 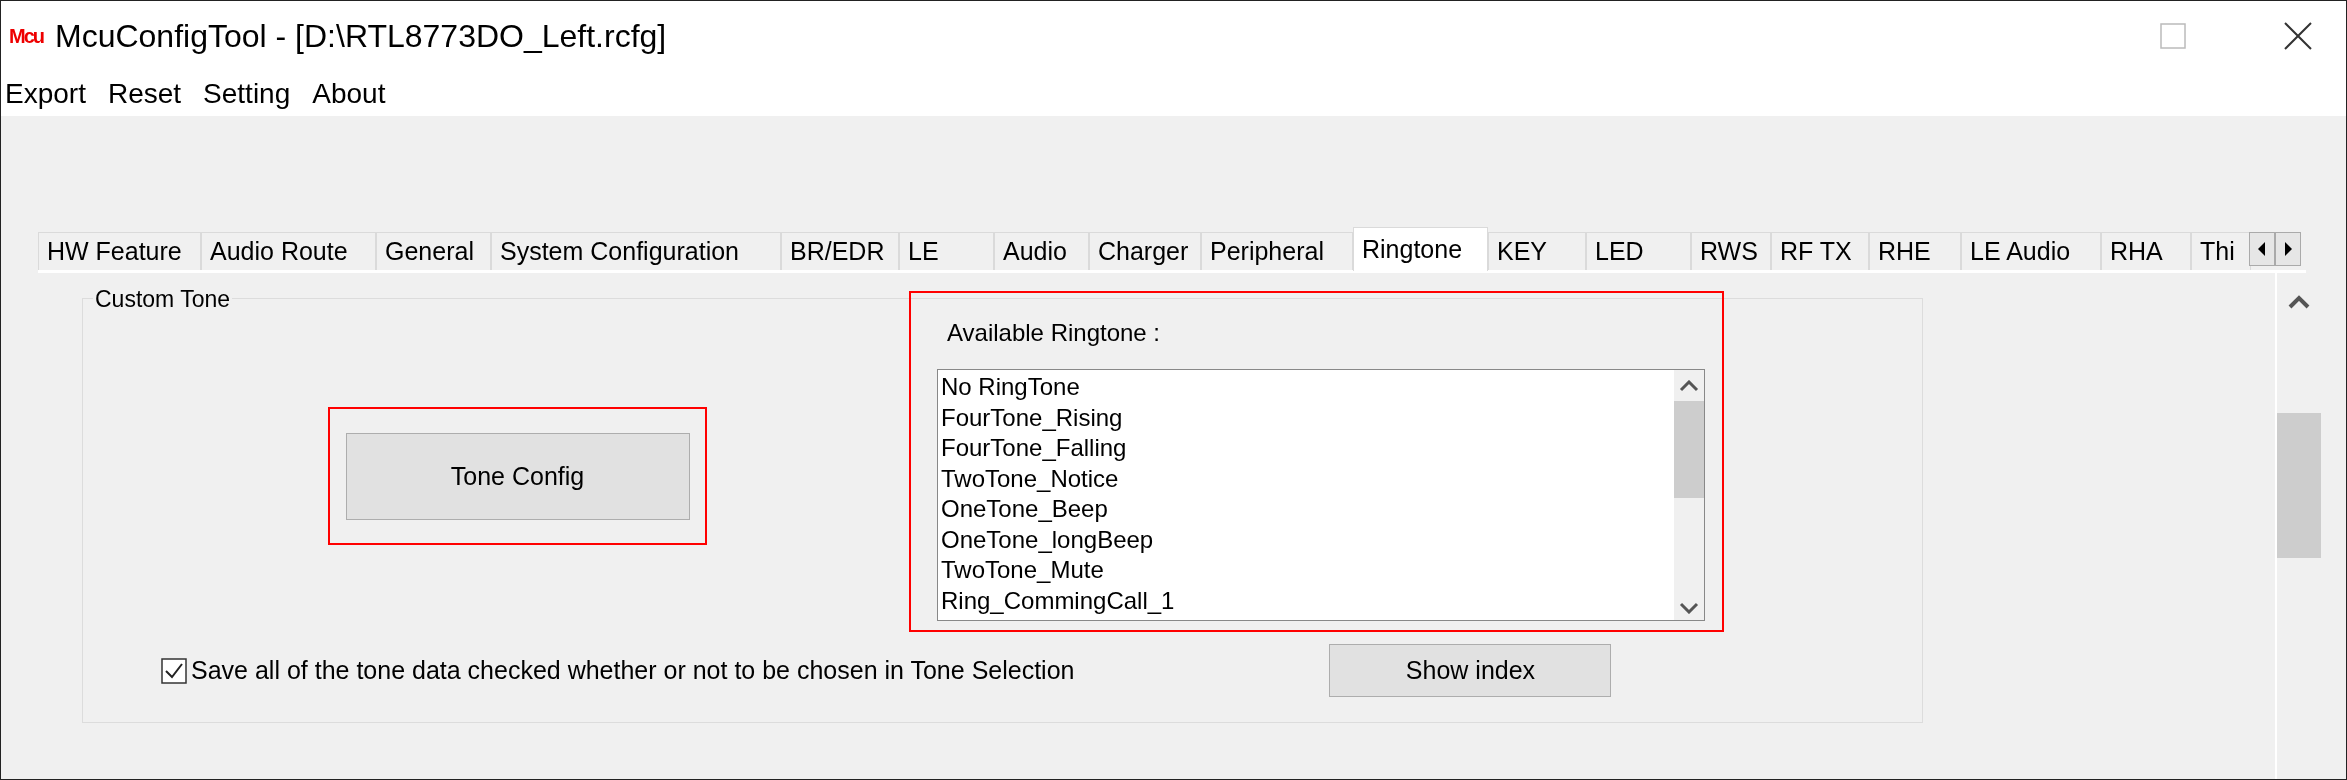 What do you see at coordinates (247, 93) in the screenshot?
I see `menu-item: Setting` at bounding box center [247, 93].